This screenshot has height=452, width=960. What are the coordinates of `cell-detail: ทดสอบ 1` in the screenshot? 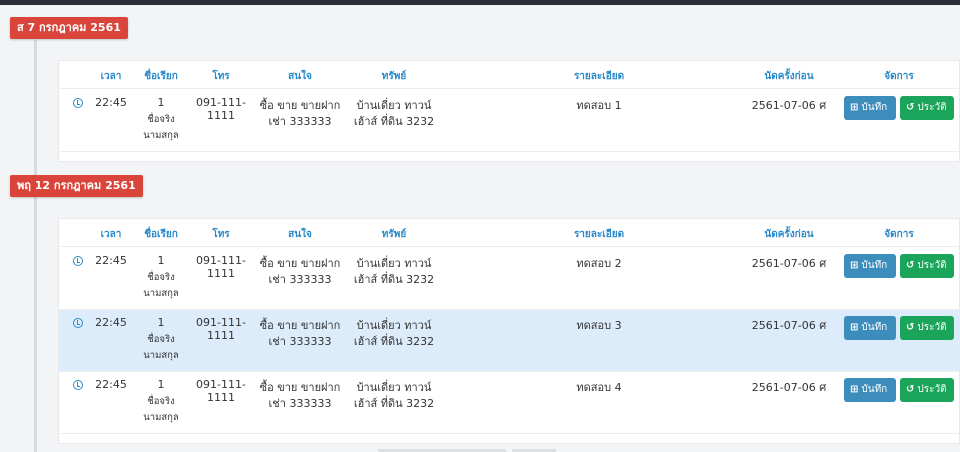 It's located at (599, 105).